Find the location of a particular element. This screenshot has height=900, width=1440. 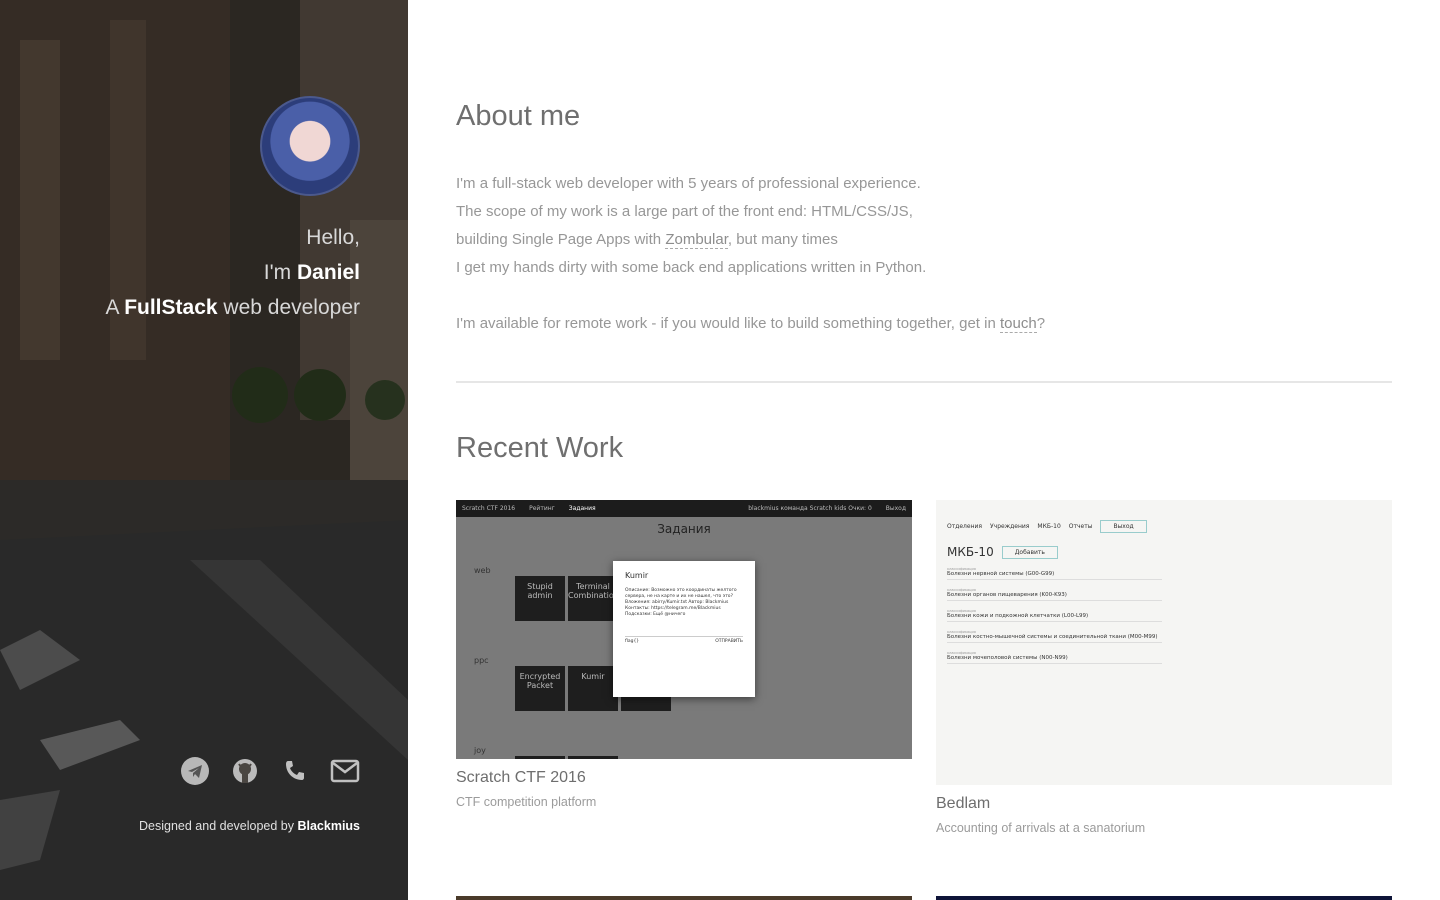

work-description: CTF competition platform is located at coordinates (526, 802).